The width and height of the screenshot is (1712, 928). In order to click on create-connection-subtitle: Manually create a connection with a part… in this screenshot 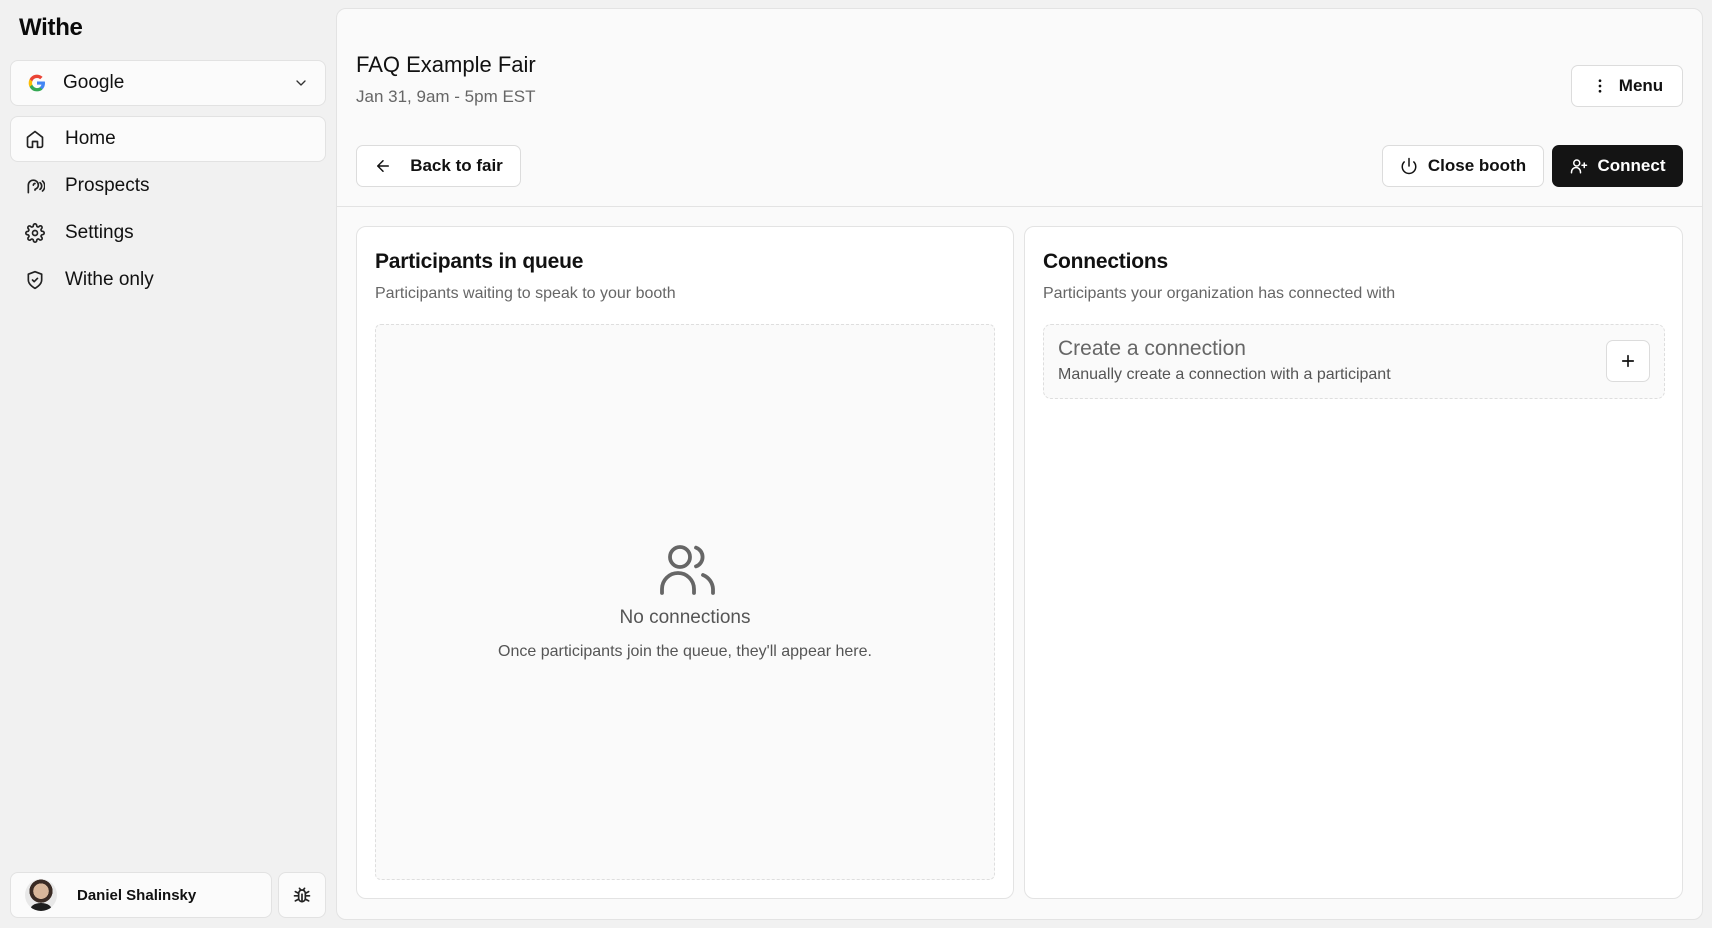, I will do `click(1224, 374)`.